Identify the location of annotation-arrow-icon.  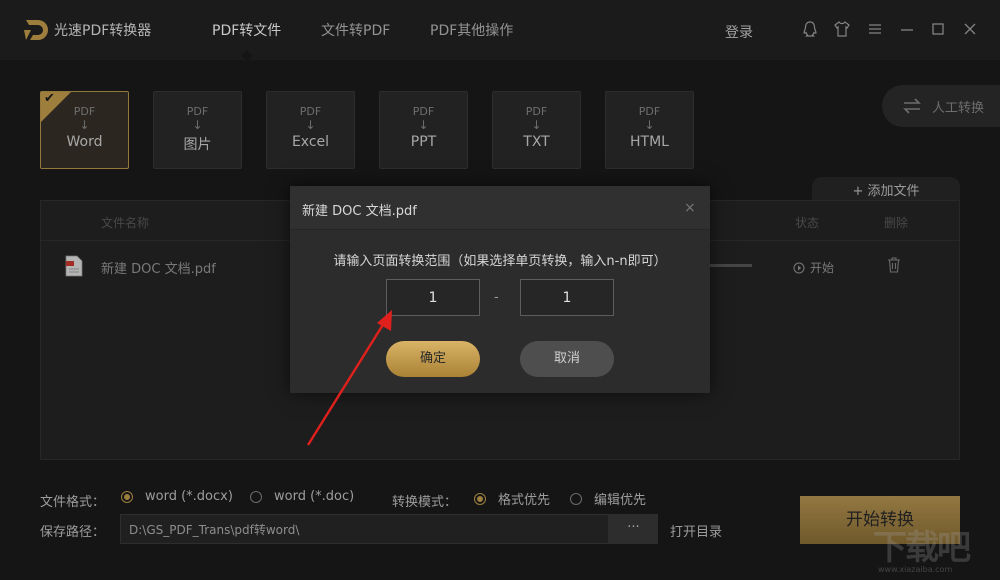
(349, 378).